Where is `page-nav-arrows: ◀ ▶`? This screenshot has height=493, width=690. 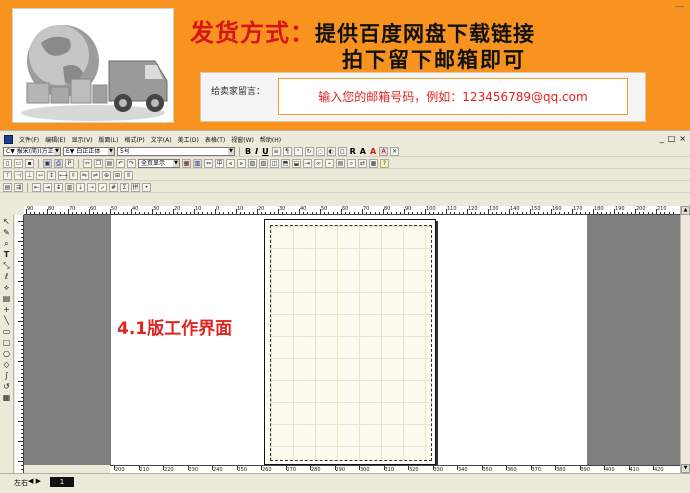 page-nav-arrows: ◀ ▶ is located at coordinates (34, 481).